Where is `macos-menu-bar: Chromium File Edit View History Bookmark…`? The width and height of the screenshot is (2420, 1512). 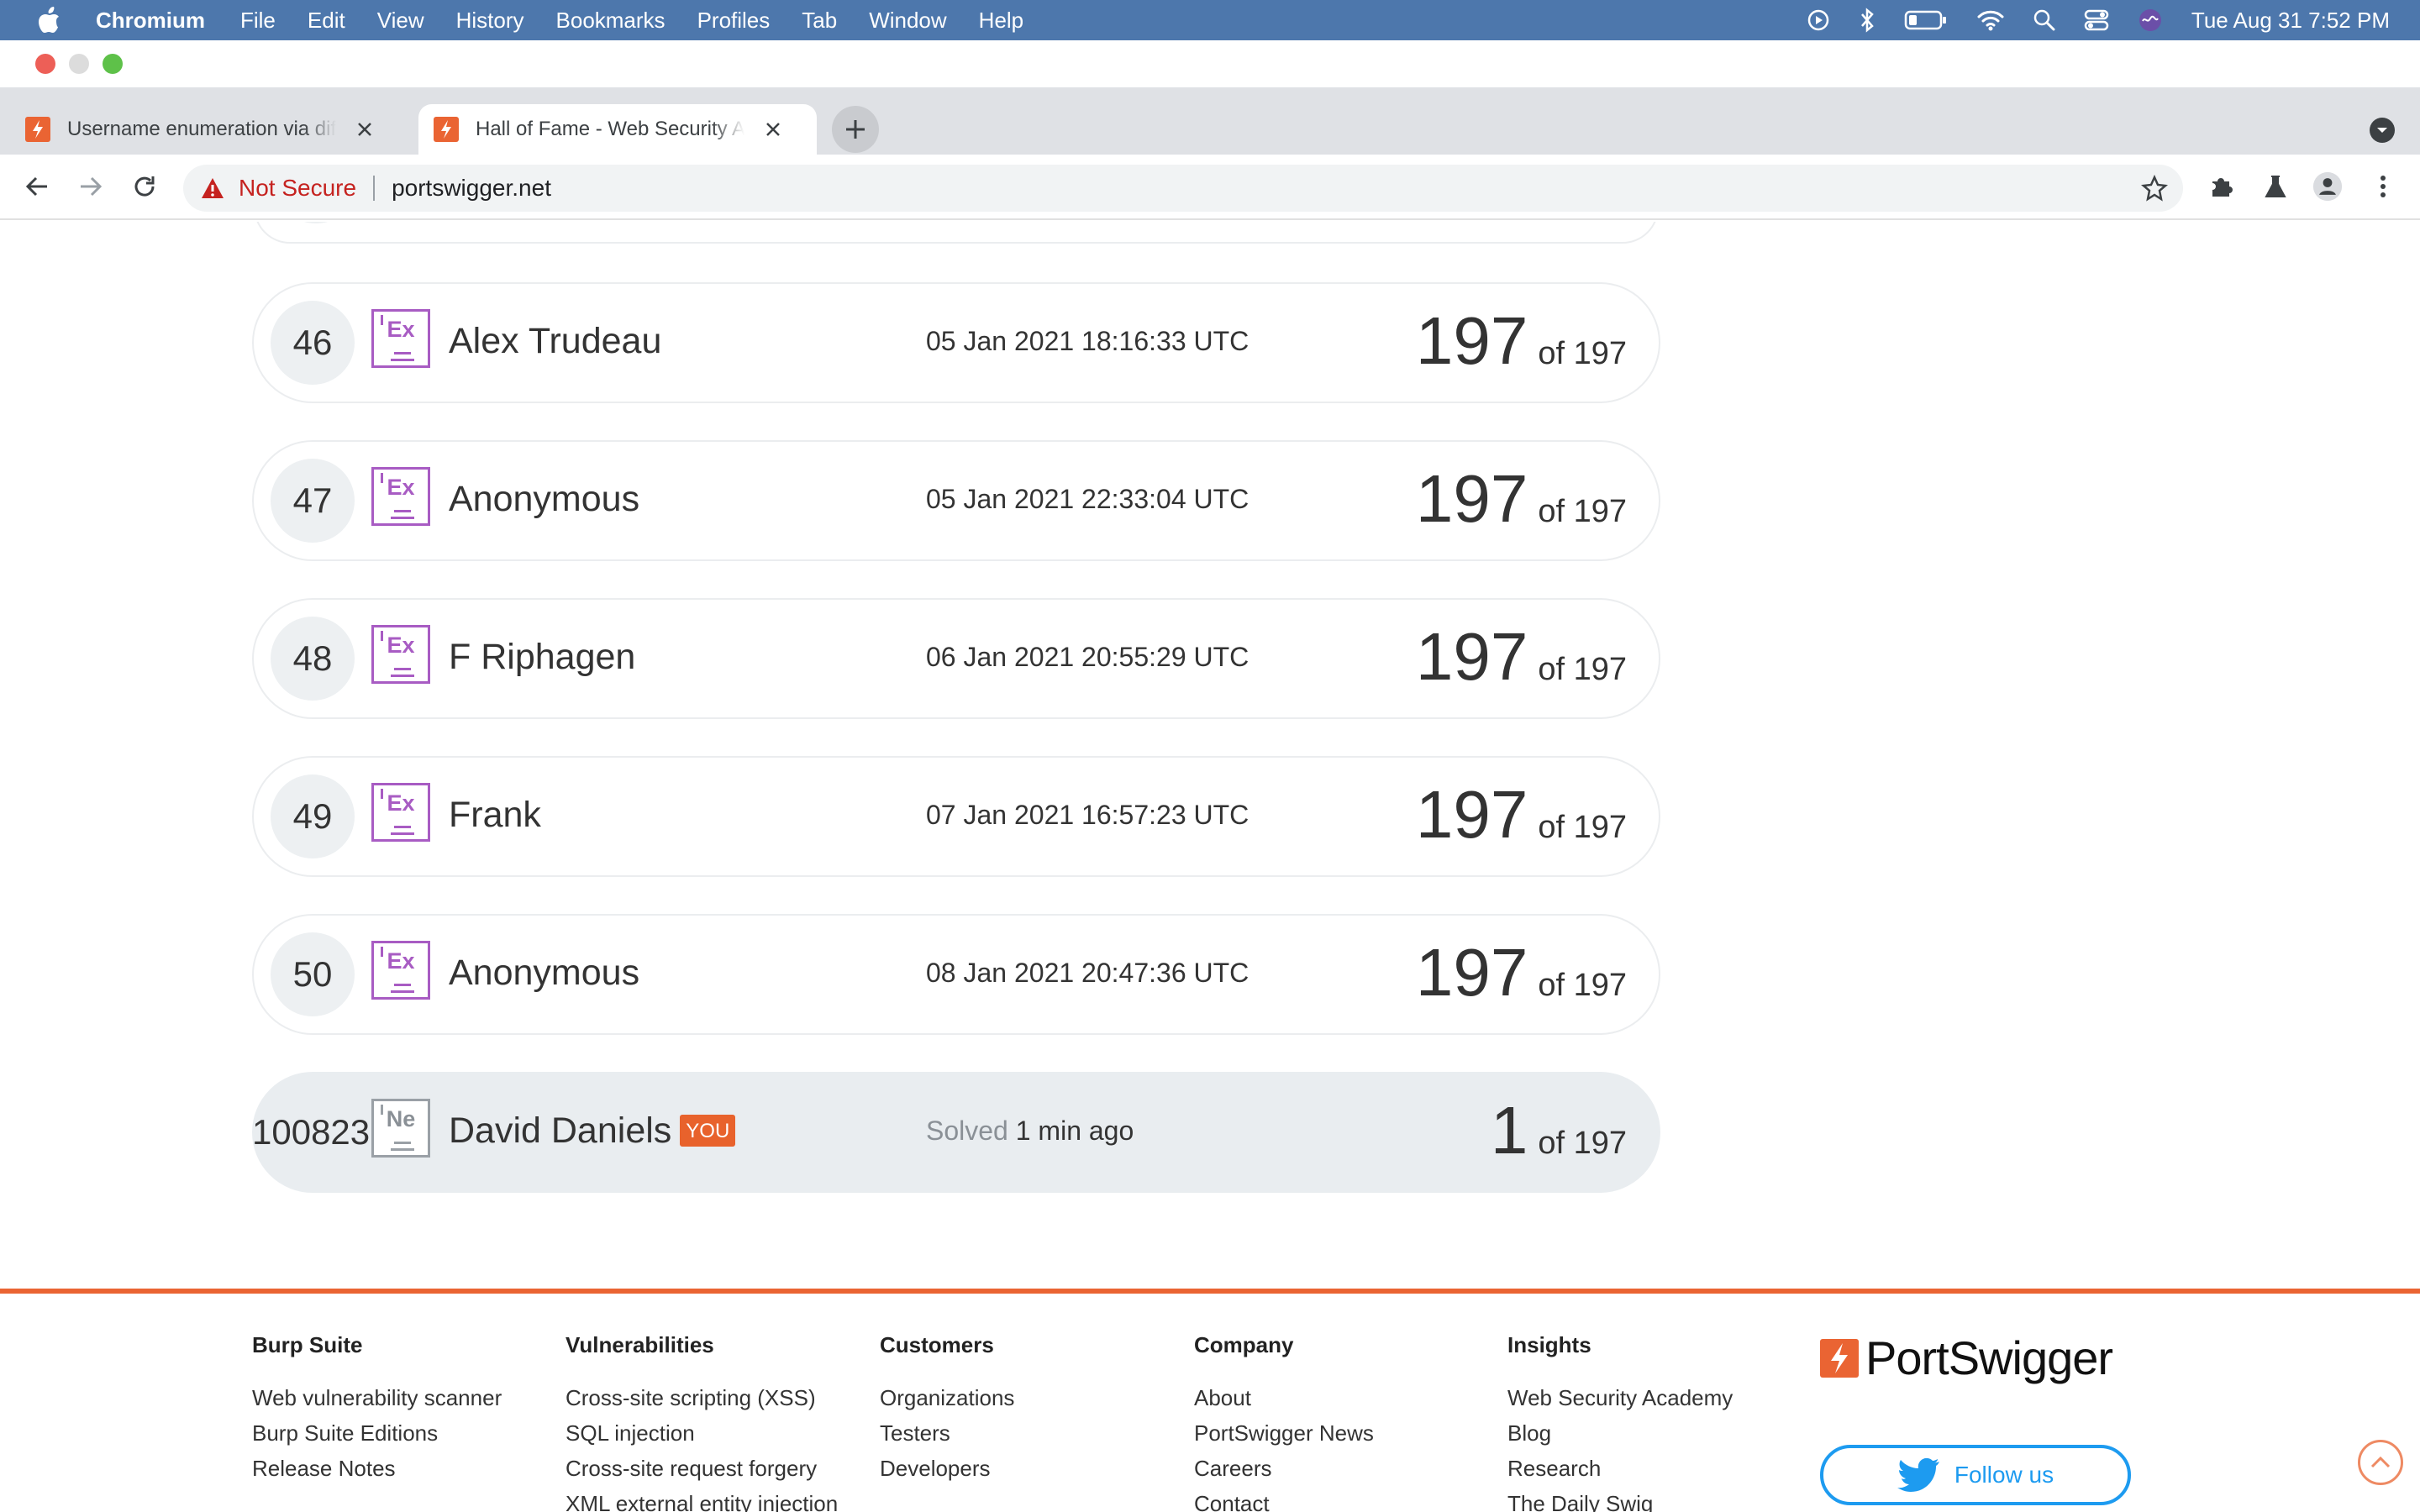 macos-menu-bar: Chromium File Edit View History Bookmark… is located at coordinates (1210, 20).